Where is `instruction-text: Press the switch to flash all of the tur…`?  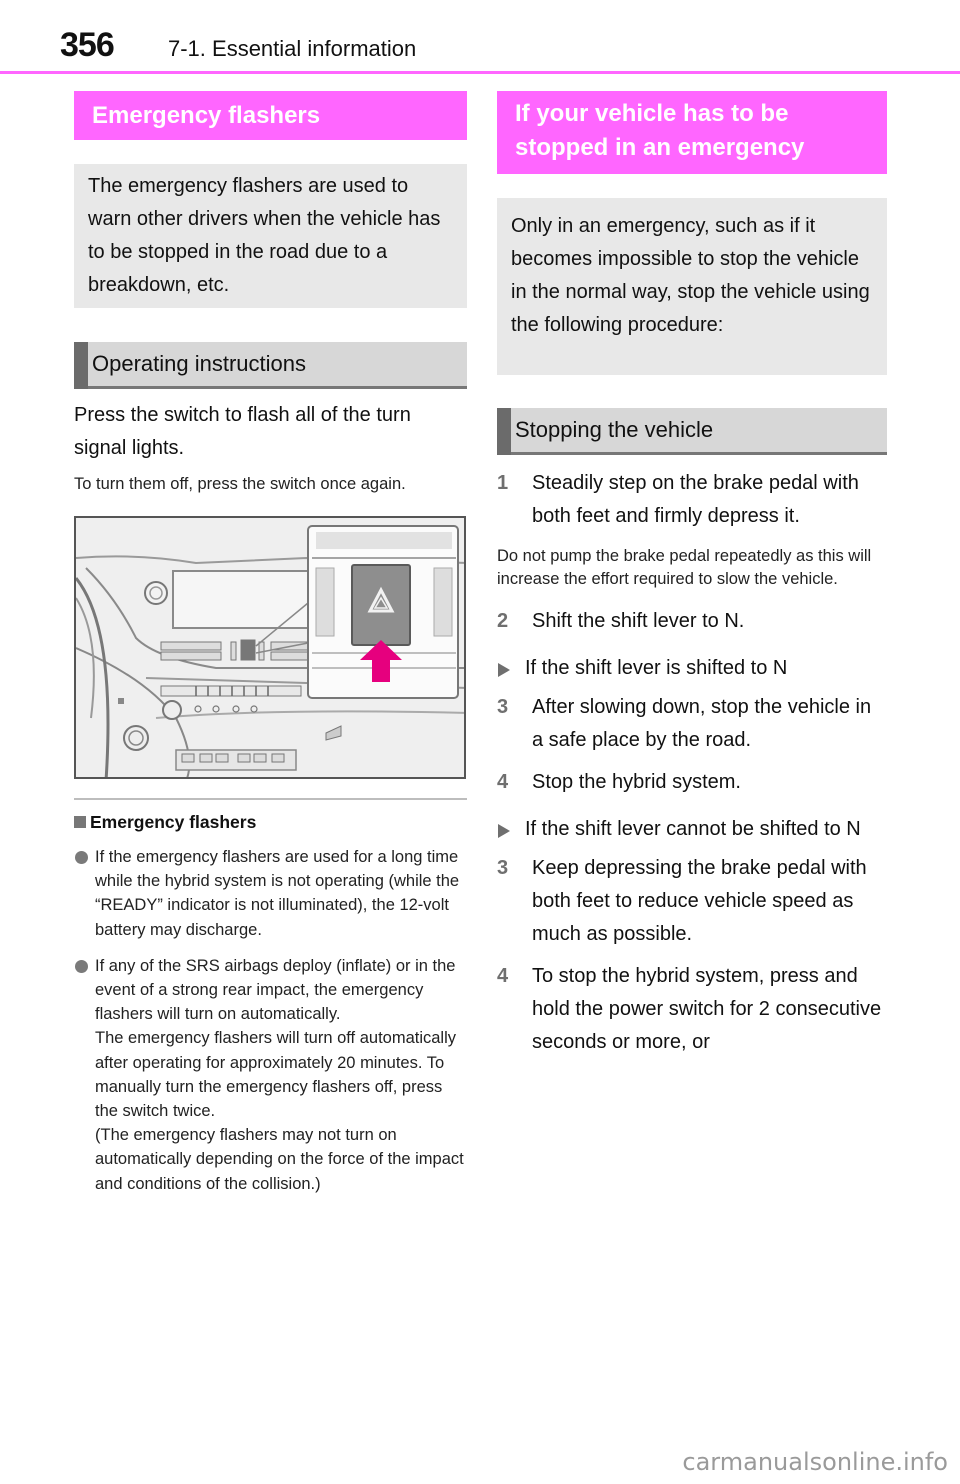
instruction-text: Press the switch to flash all of the tur… is located at coordinates (242, 431).